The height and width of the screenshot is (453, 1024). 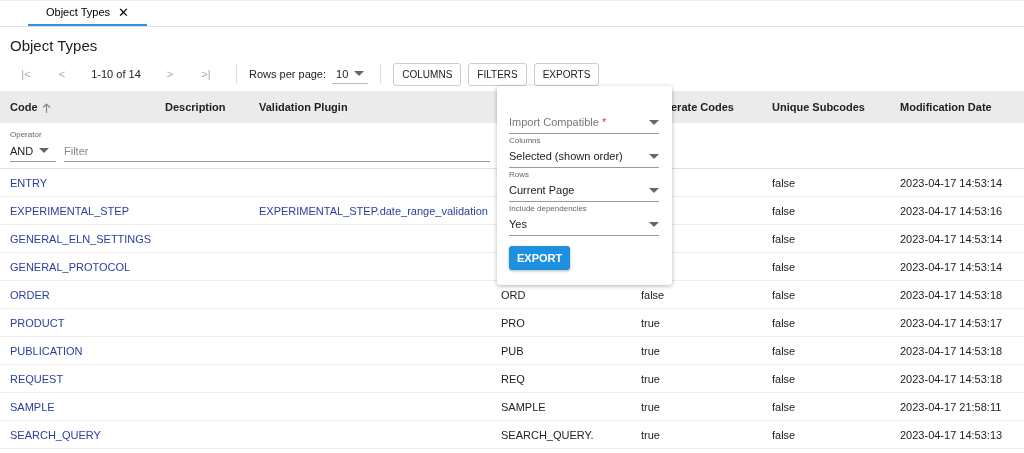 What do you see at coordinates (33, 152) in the screenshot?
I see `operator-select: AND` at bounding box center [33, 152].